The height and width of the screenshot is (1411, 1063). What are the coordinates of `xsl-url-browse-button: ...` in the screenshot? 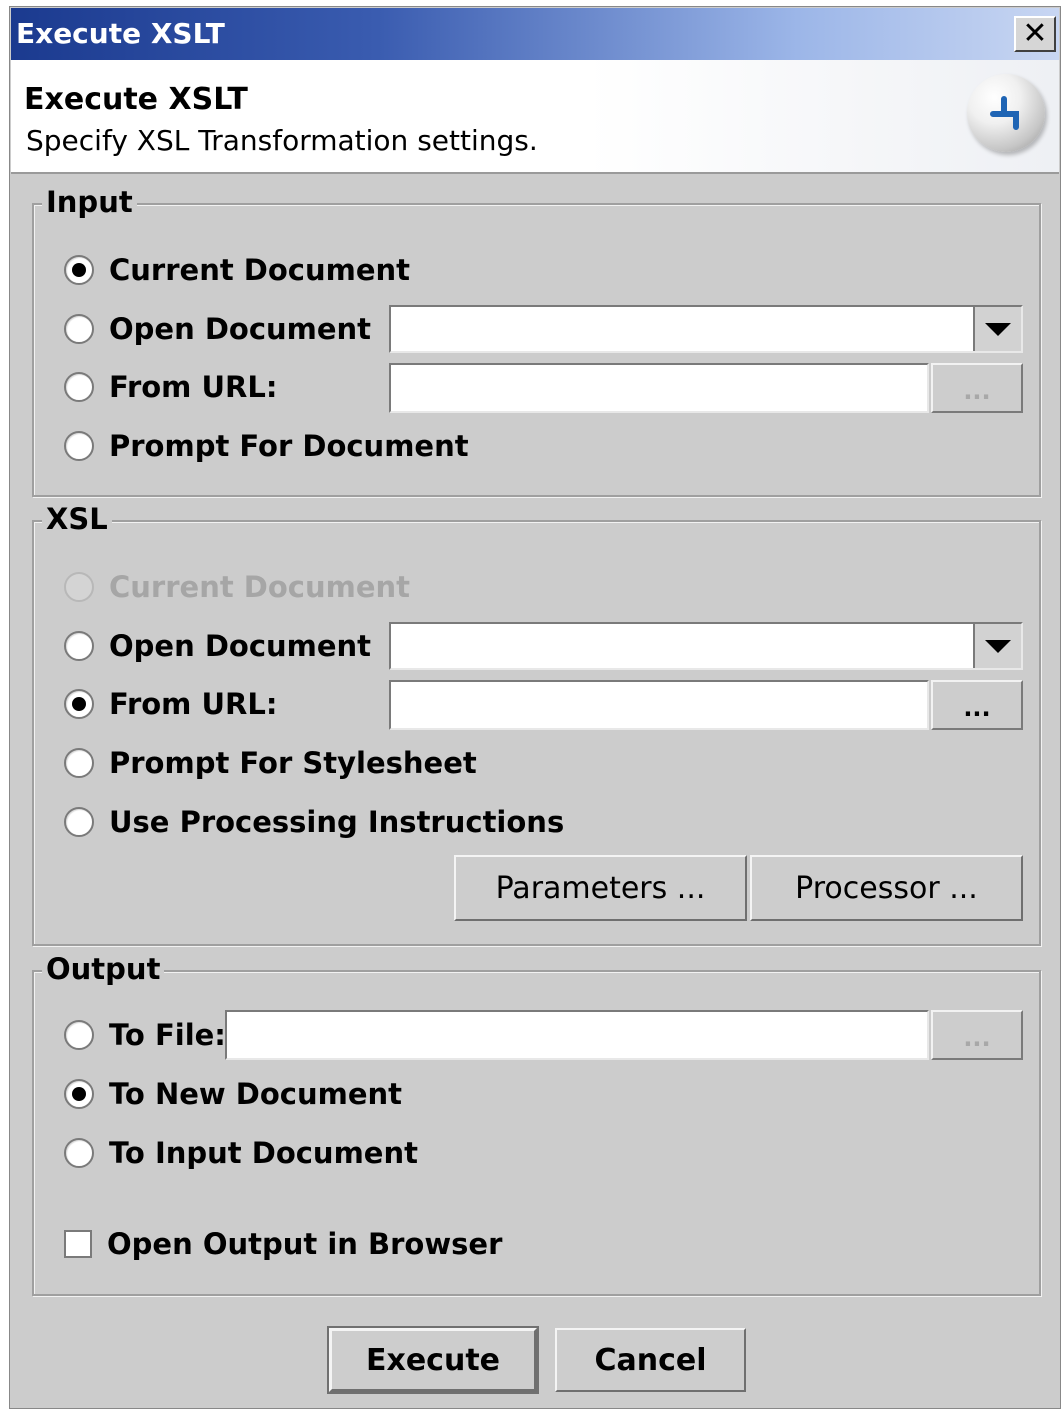 It's located at (977, 705).